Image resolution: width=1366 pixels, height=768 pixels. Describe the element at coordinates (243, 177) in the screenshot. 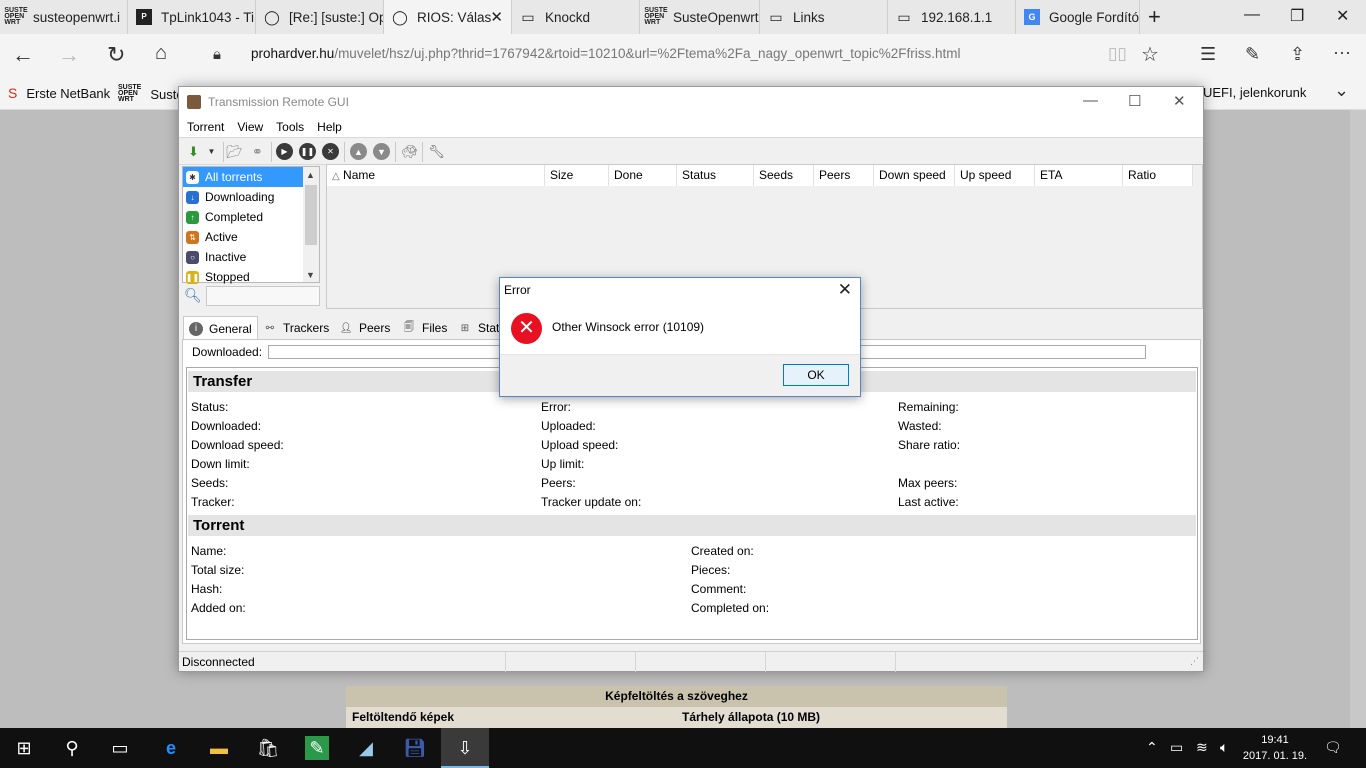

I see `filter-all-torrents: ✱ All torrents` at that location.